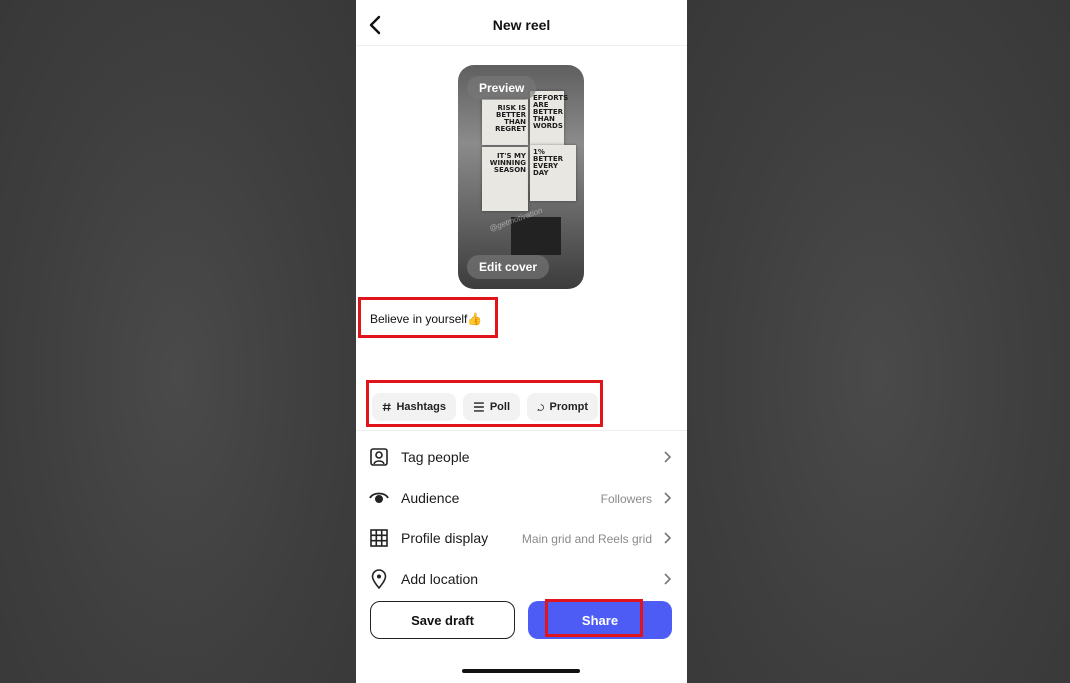  What do you see at coordinates (428, 317) in the screenshot?
I see `caption-highlight-box` at bounding box center [428, 317].